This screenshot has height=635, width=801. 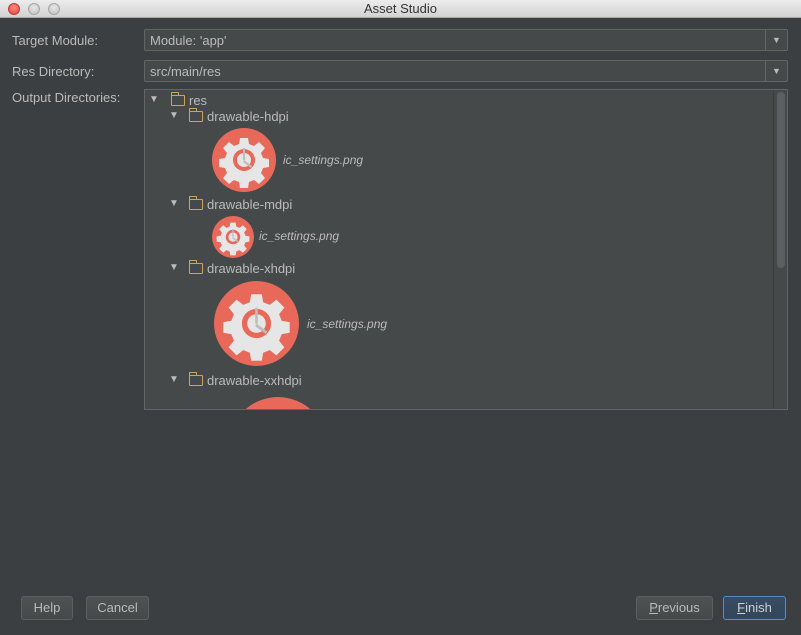 What do you see at coordinates (209, 100) in the screenshot?
I see `tree-node-res: ▼ res` at bounding box center [209, 100].